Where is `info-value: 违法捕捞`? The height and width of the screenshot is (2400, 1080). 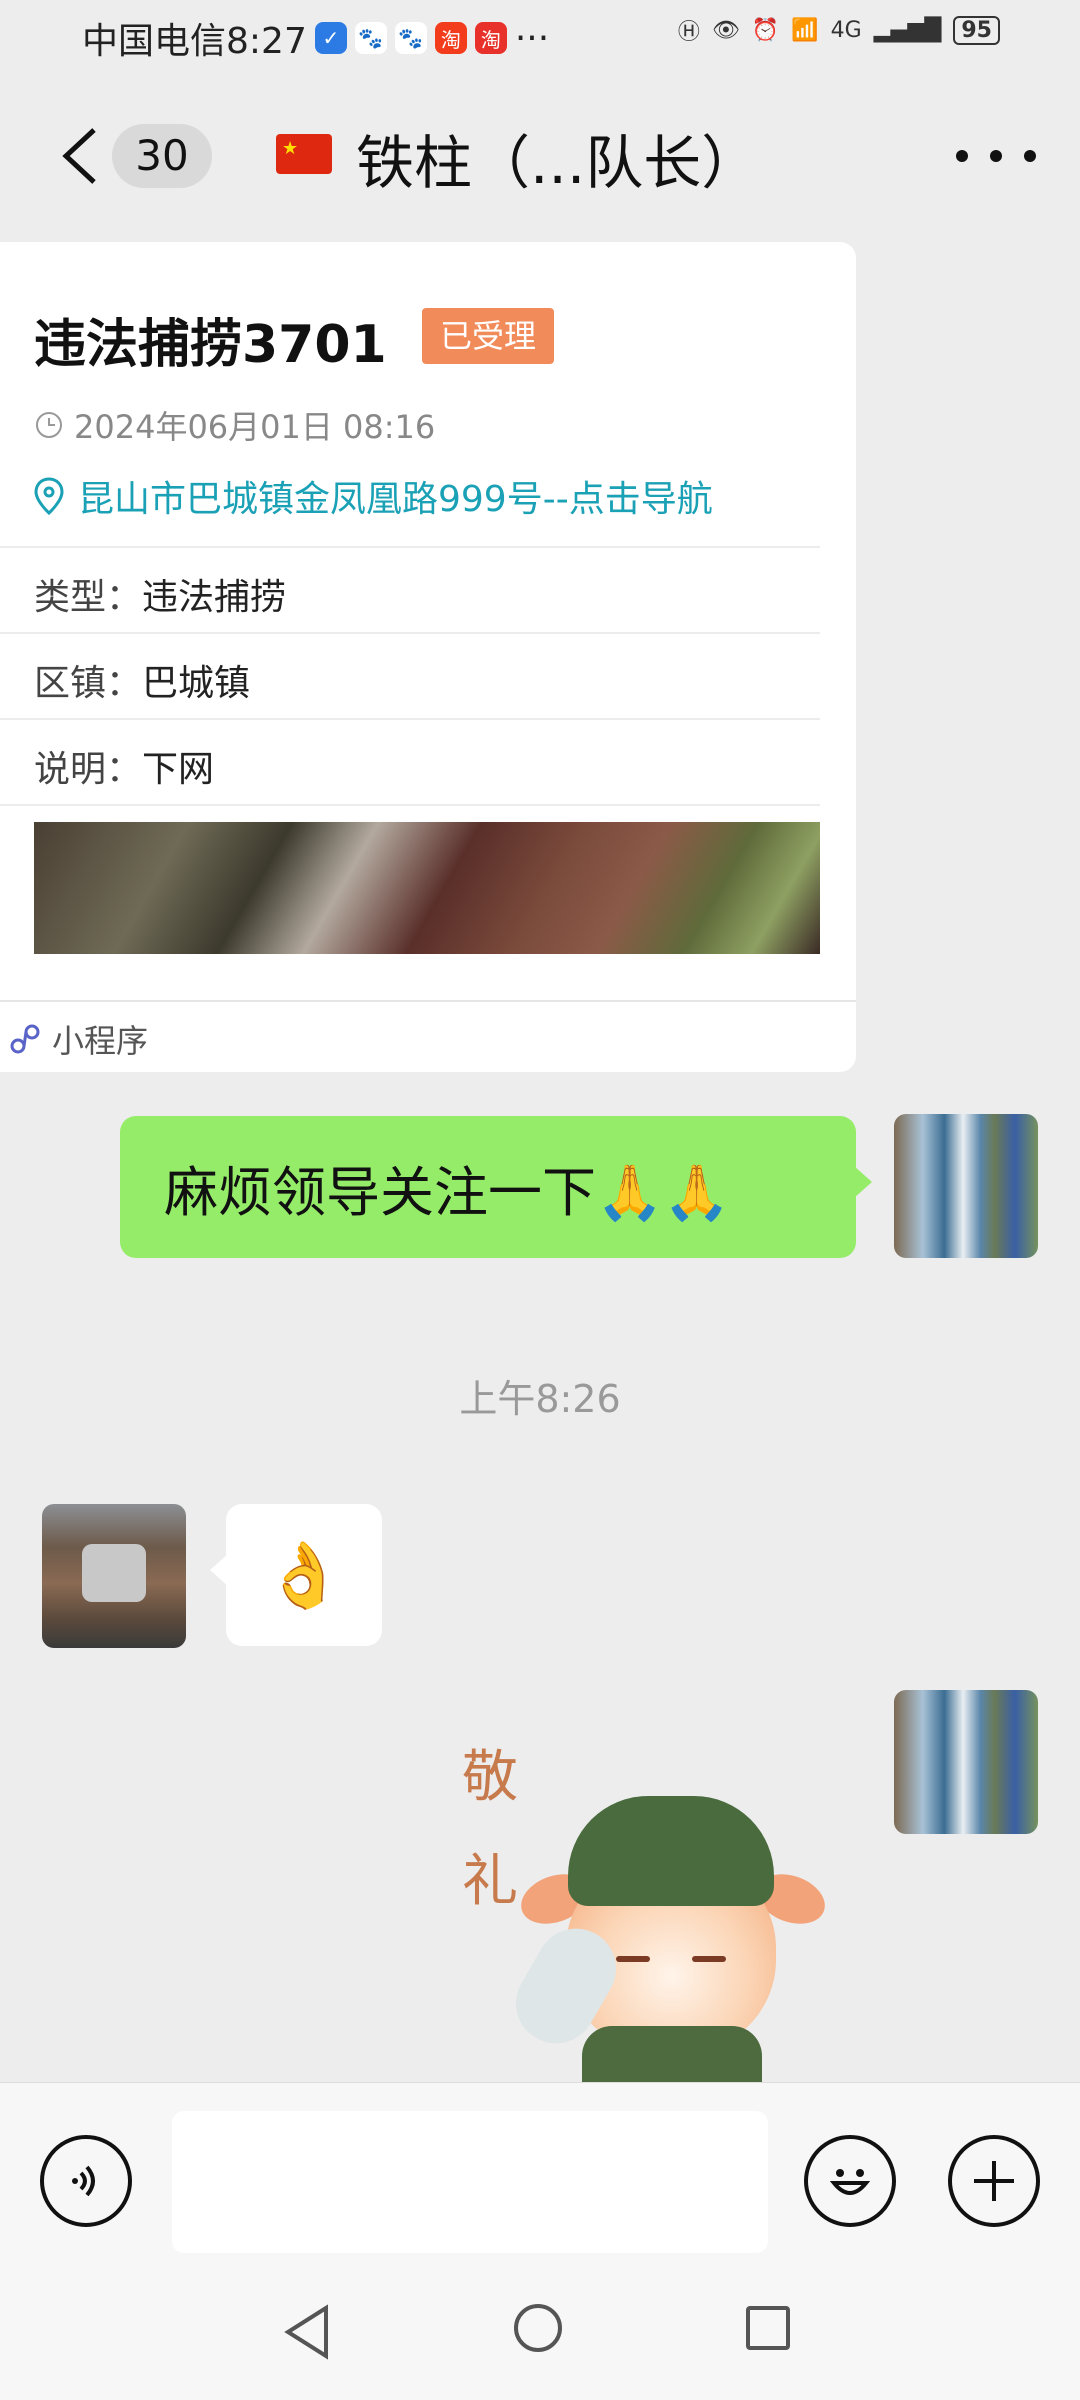 info-value: 违法捕捞 is located at coordinates (214, 597).